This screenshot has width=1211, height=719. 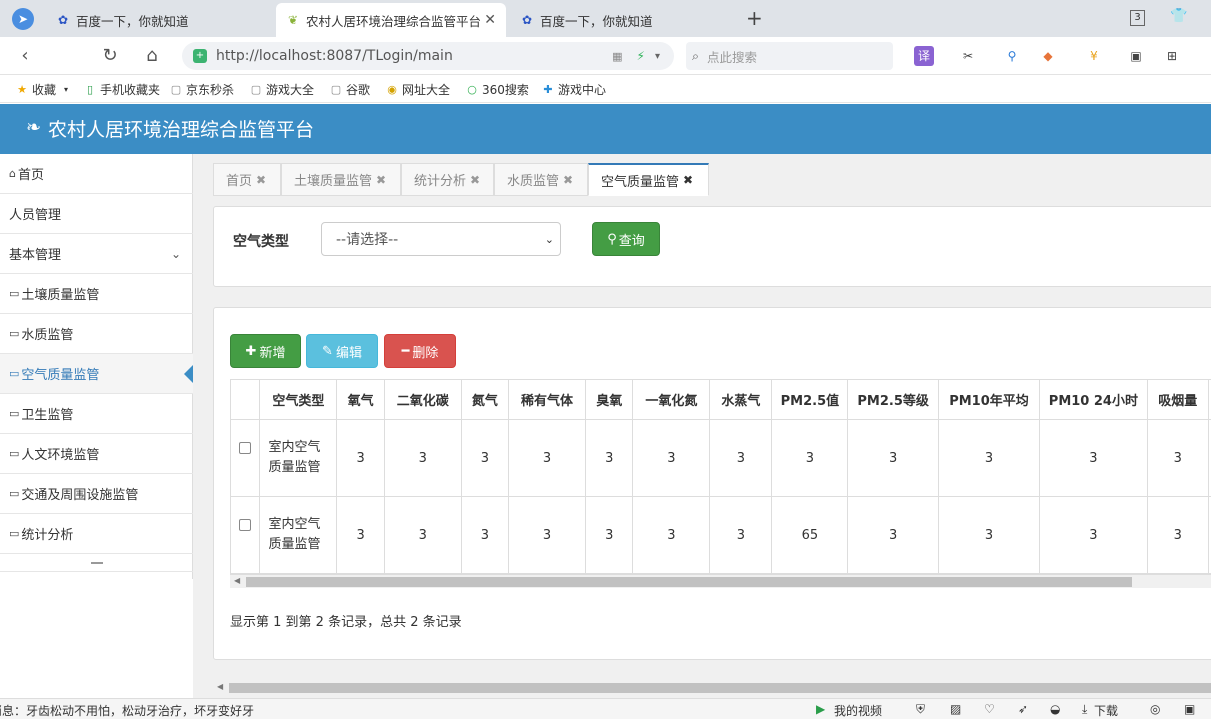 I want to click on reload-icon: ↻, so click(x=110, y=56).